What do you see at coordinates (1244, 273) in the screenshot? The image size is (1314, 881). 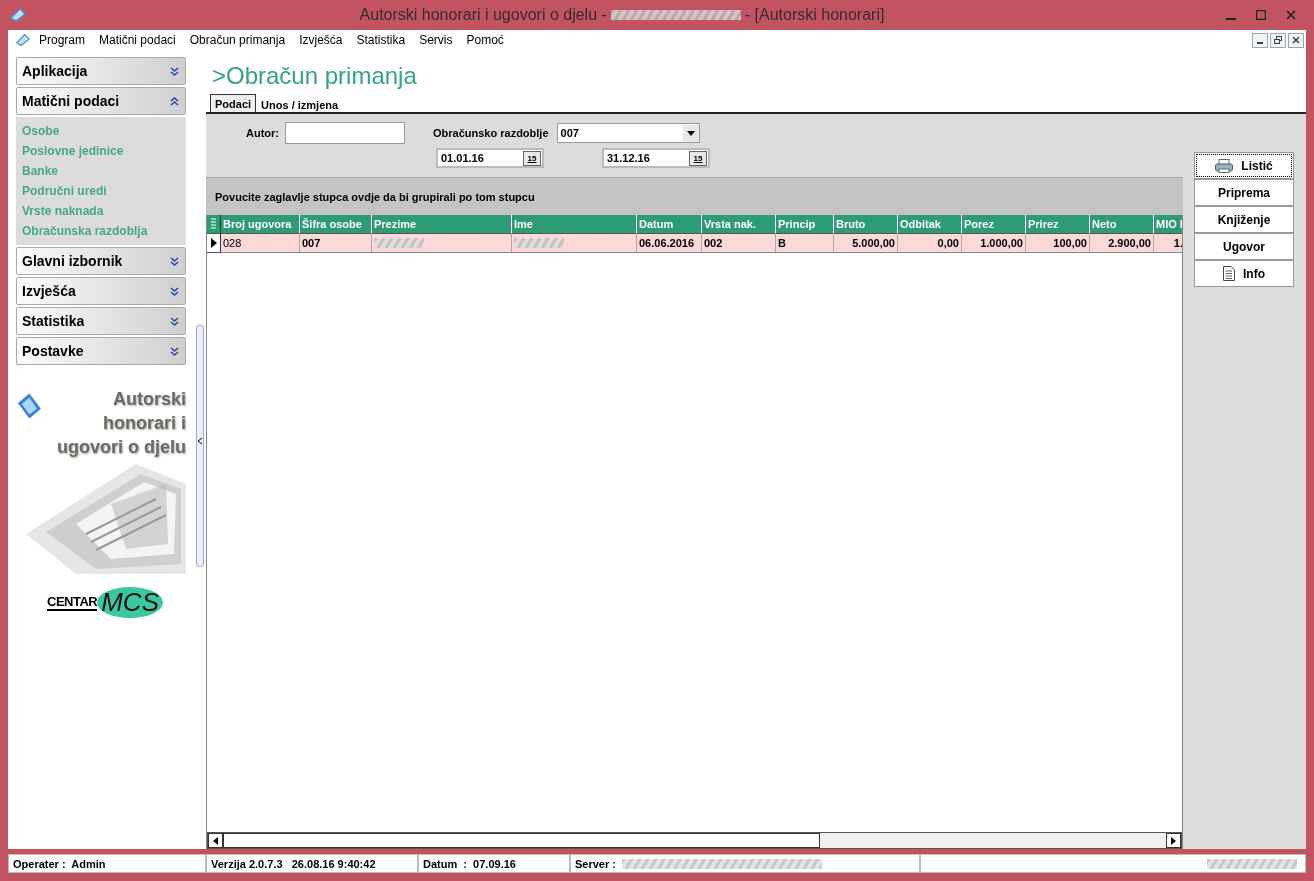 I see `action-button: Info` at bounding box center [1244, 273].